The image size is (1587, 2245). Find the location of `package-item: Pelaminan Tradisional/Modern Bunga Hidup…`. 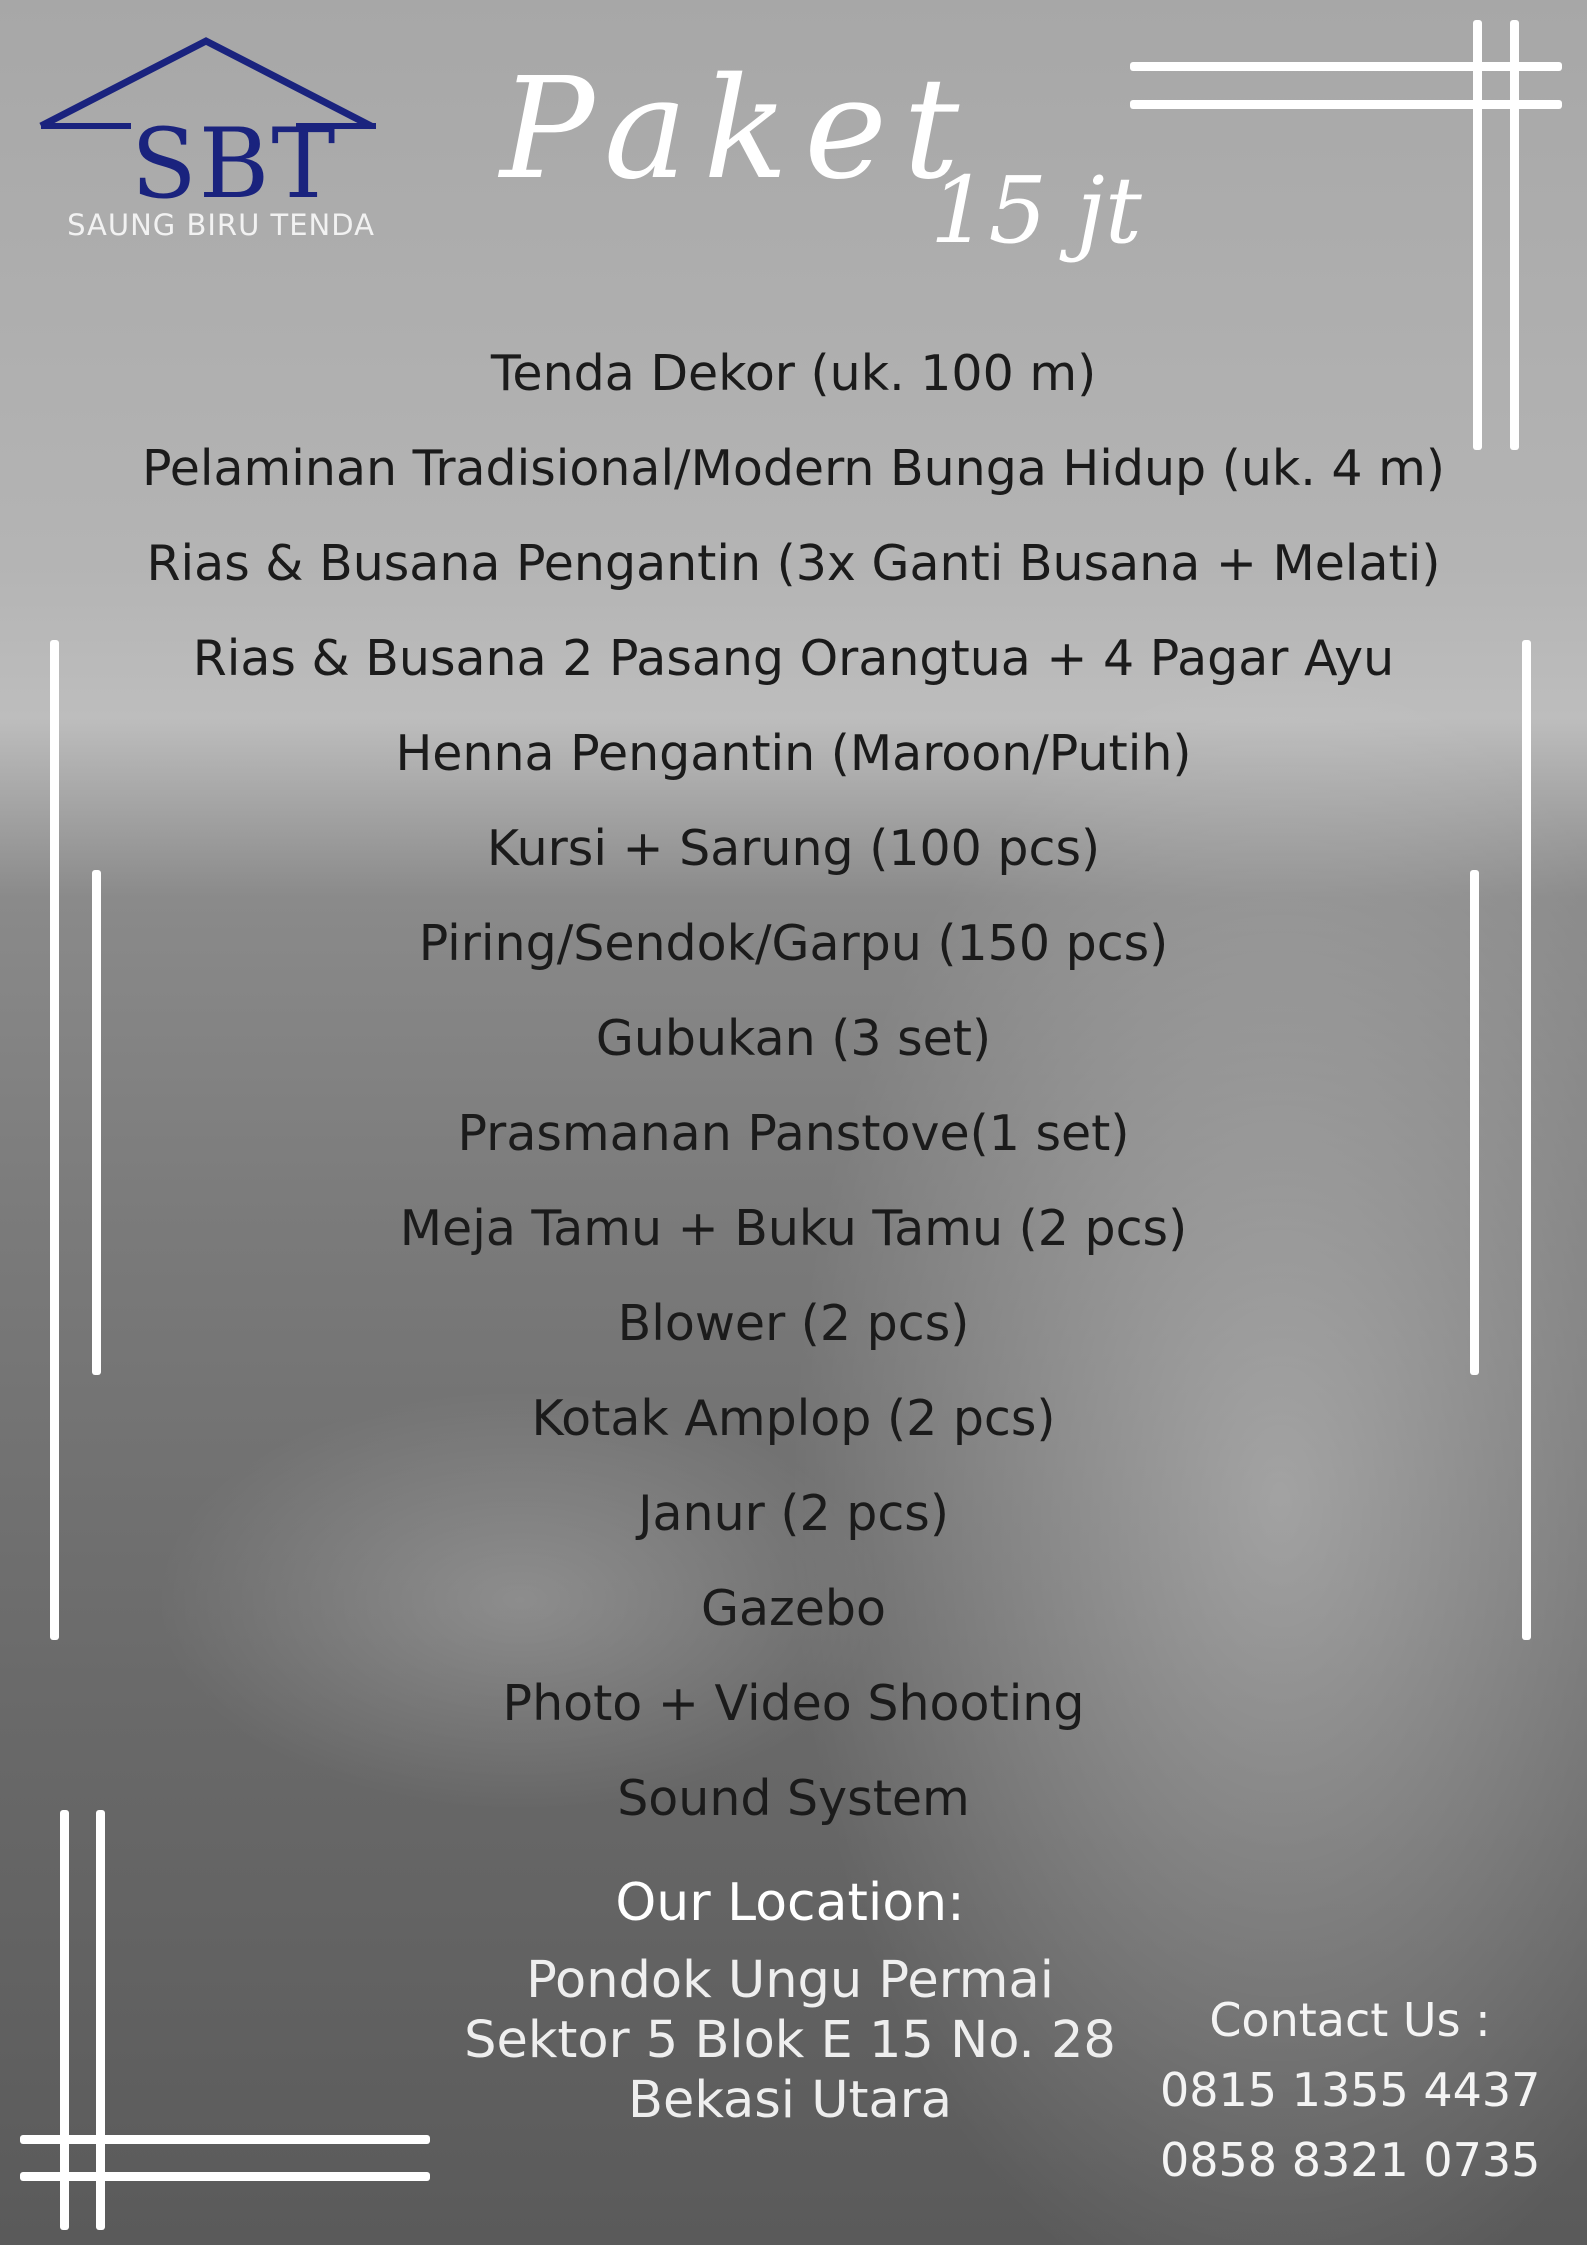

package-item: Pelaminan Tradisional/Modern Bunga Hidup… is located at coordinates (793, 468).